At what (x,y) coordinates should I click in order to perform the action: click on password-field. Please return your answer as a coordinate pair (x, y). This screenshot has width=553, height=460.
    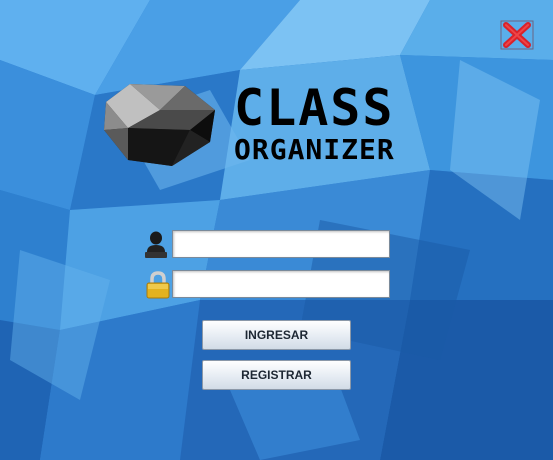
    Looking at the image, I should click on (281, 284).